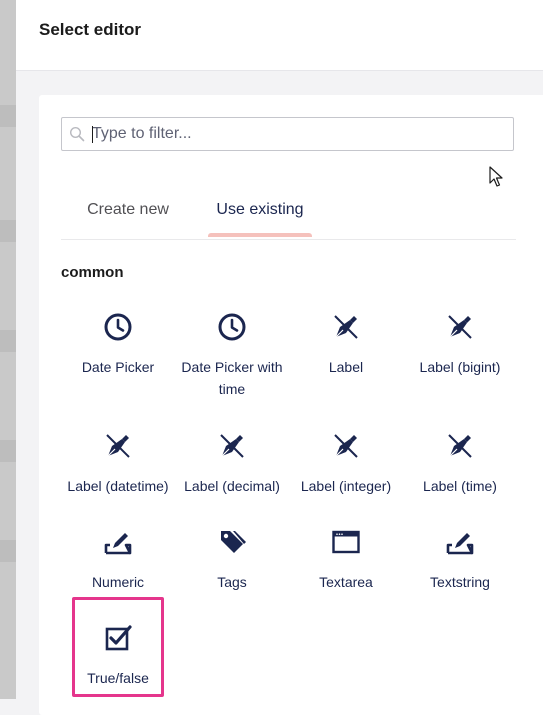 The height and width of the screenshot is (715, 543). What do you see at coordinates (118, 486) in the screenshot?
I see `editor-item-label: Label (datetime)` at bounding box center [118, 486].